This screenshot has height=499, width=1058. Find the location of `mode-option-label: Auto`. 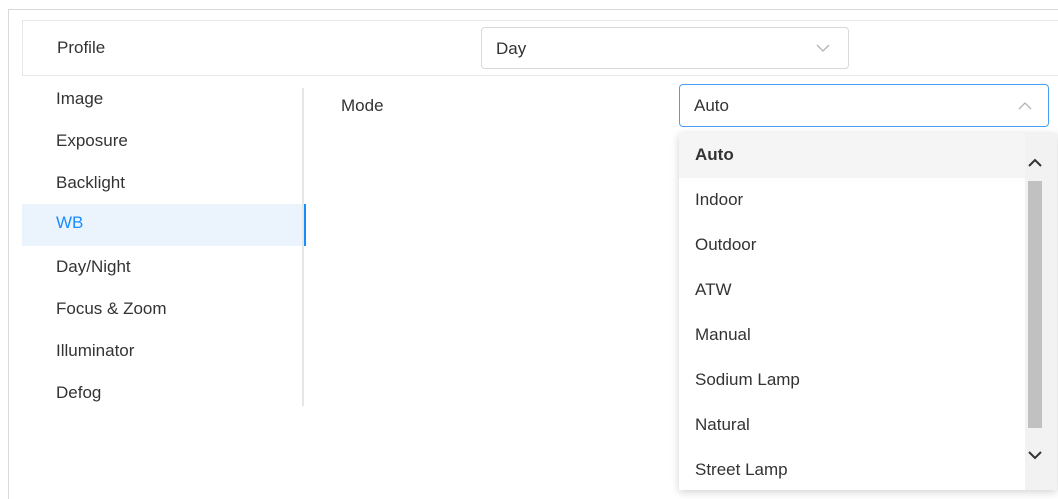

mode-option-label: Auto is located at coordinates (714, 154).